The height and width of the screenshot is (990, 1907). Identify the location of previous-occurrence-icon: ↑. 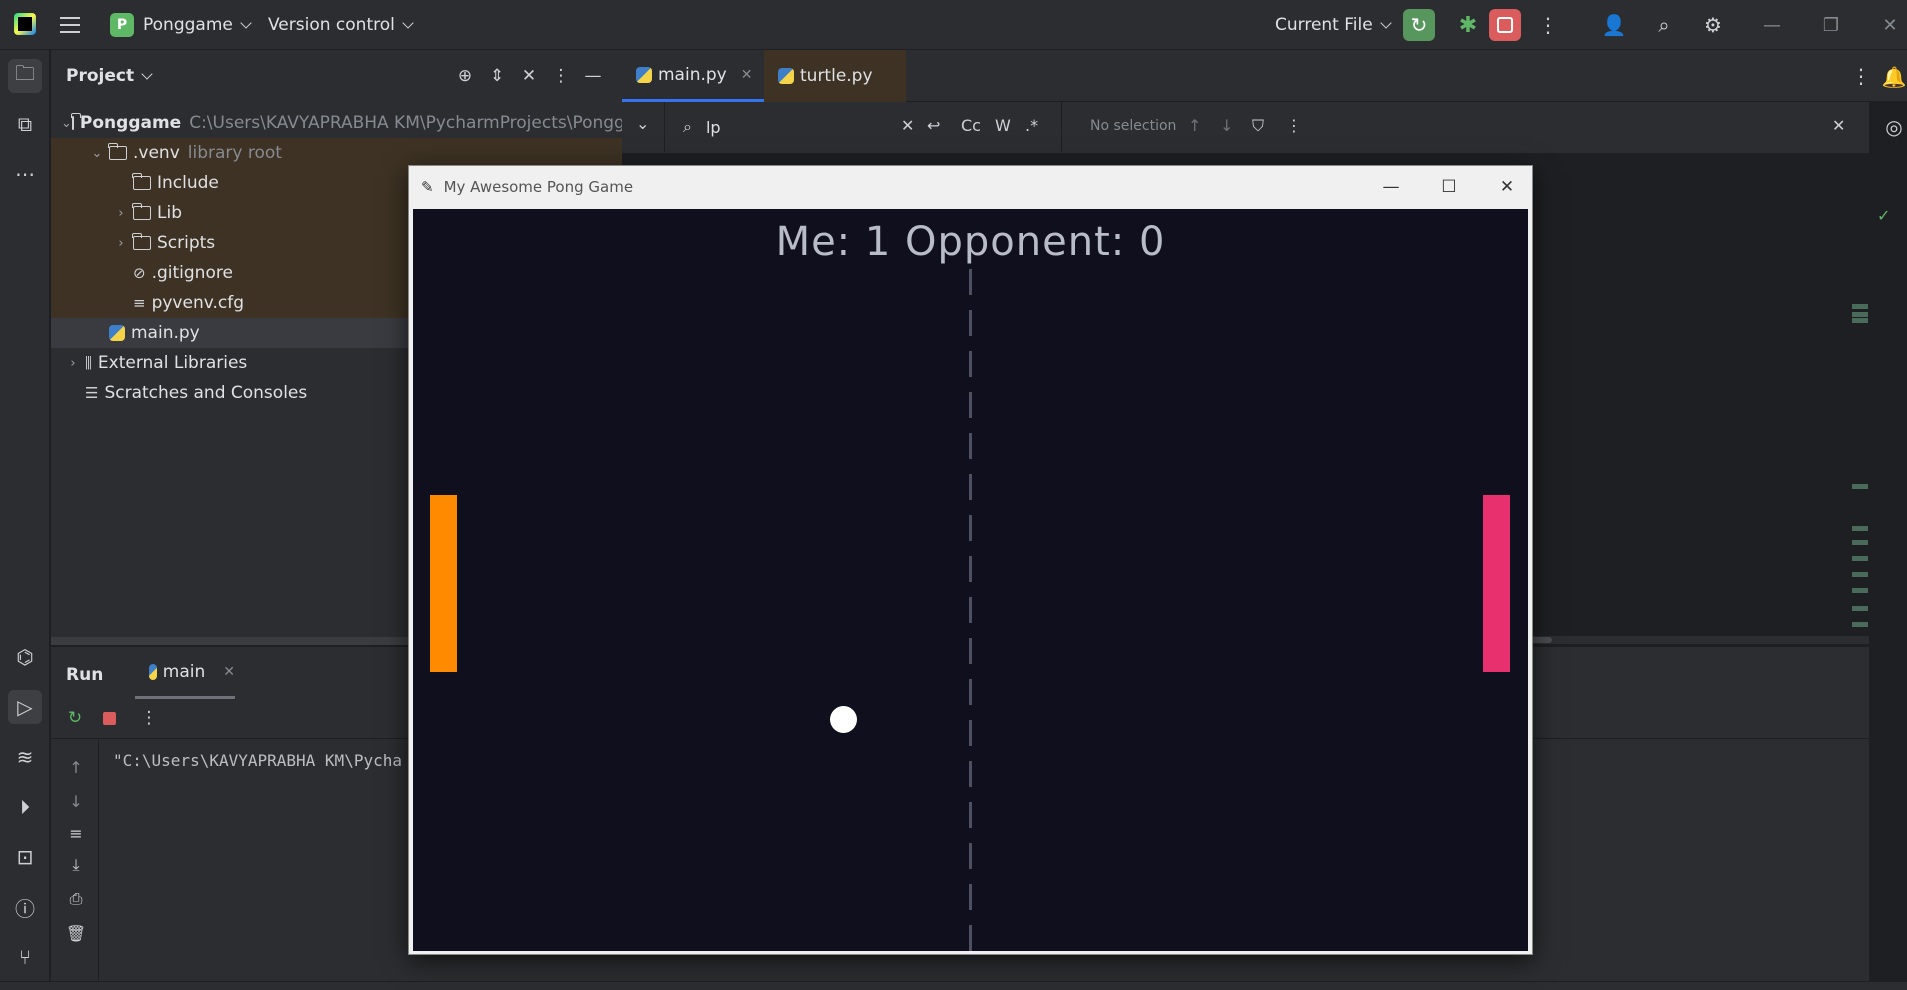
(1194, 125).